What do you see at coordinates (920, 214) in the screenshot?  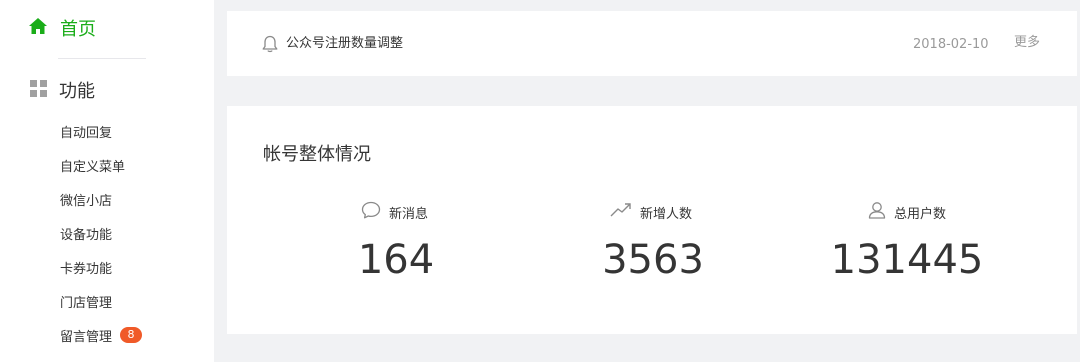 I see `stat-label-text: 总用户数` at bounding box center [920, 214].